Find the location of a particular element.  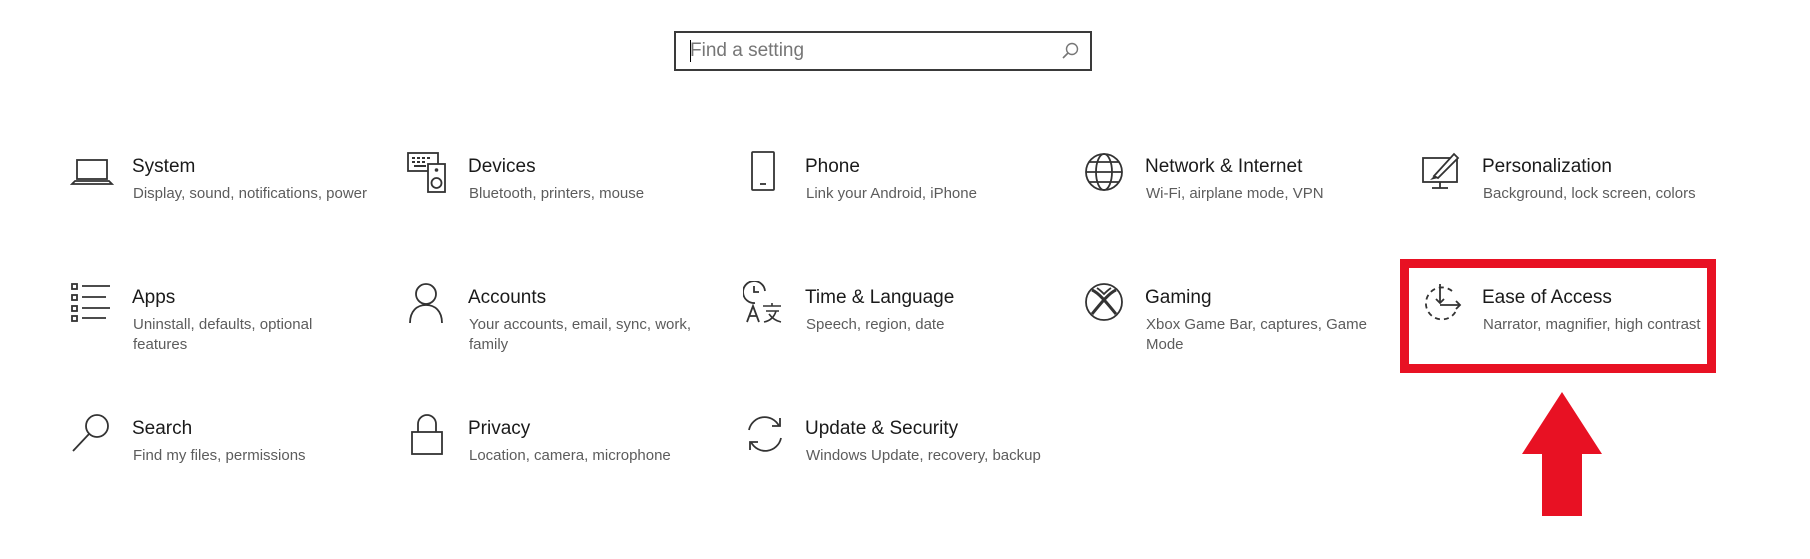

tile-description: Link your Android, iPhone is located at coordinates (891, 193).